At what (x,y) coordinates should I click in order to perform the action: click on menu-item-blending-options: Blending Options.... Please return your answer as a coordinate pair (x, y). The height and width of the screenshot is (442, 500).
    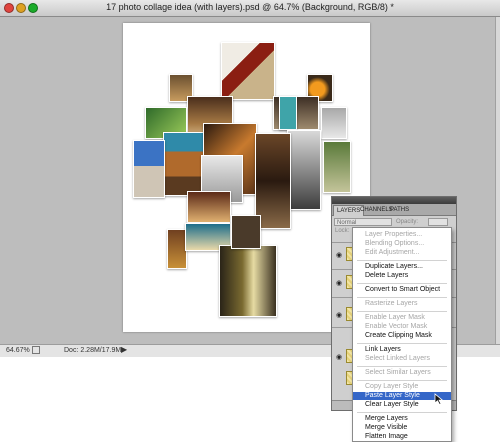
    Looking at the image, I should click on (395, 243).